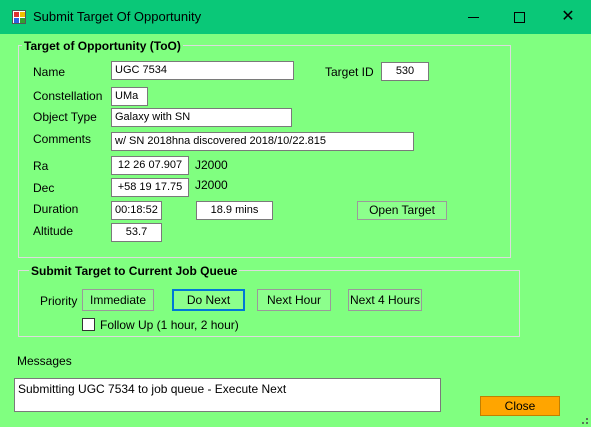 The height and width of the screenshot is (427, 591). I want to click on object-type-field: Galaxy with SN, so click(201, 117).